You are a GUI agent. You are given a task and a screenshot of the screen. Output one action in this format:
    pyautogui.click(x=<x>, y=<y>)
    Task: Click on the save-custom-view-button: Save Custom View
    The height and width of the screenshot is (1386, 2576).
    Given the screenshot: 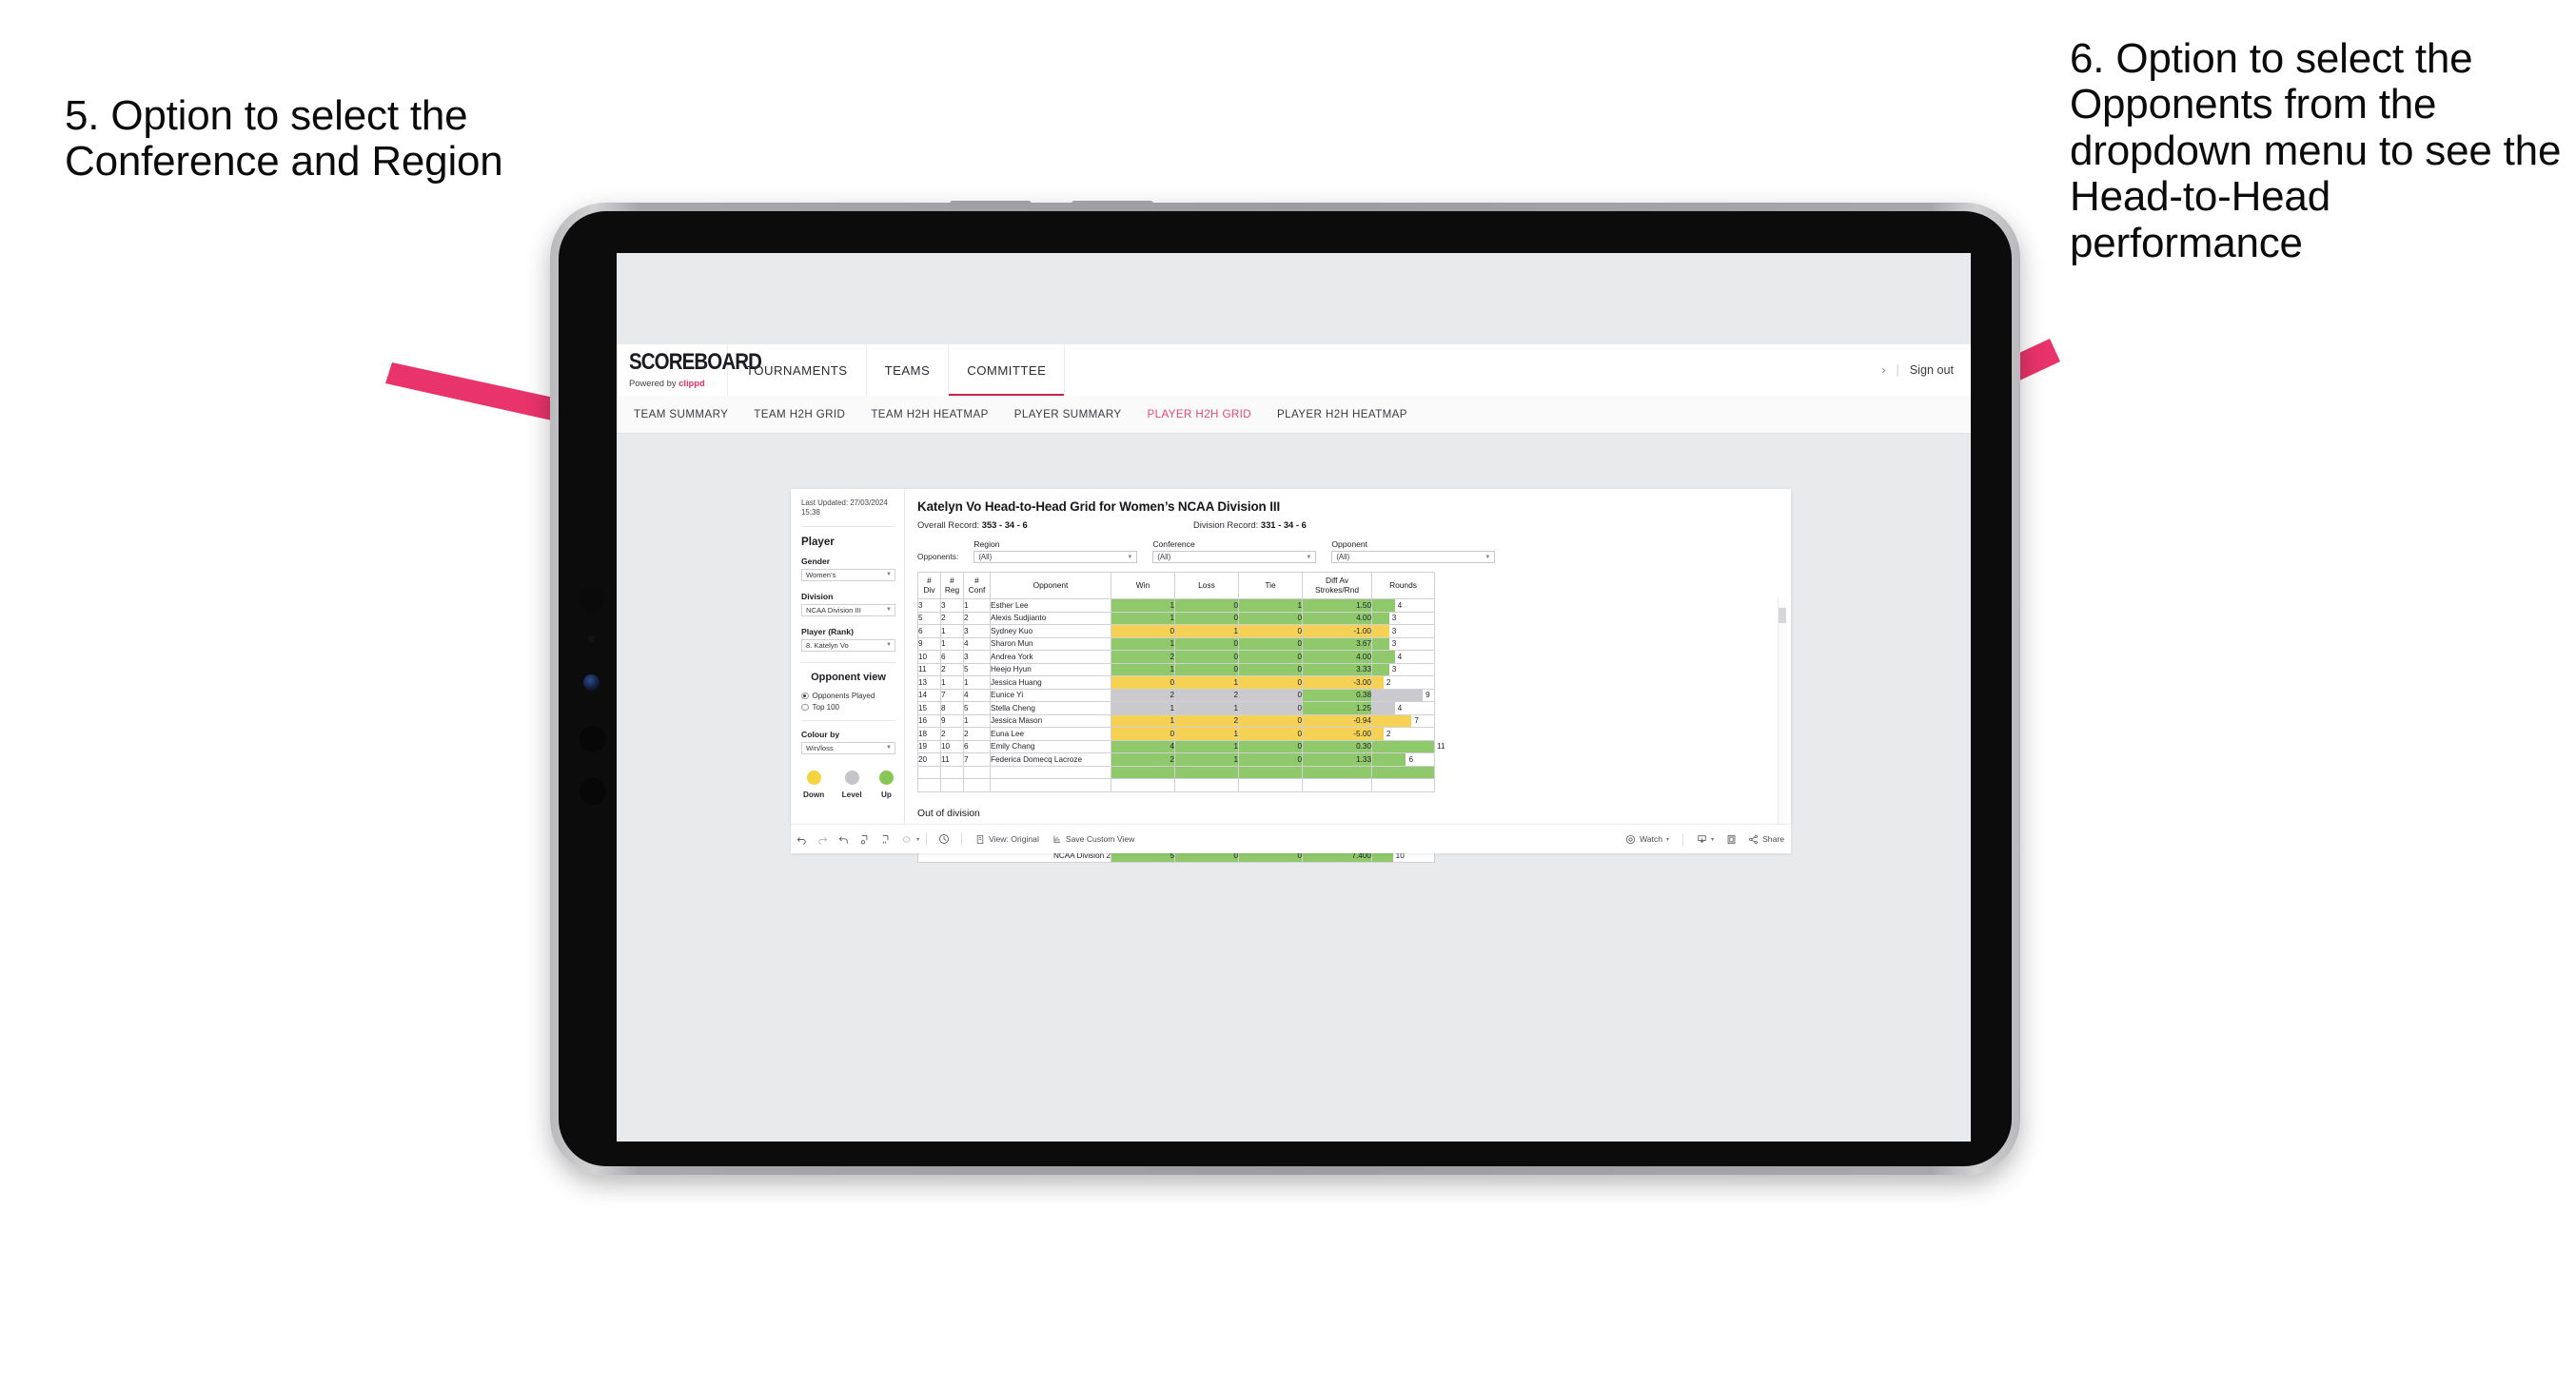 What is the action you would take?
    pyautogui.click(x=1093, y=839)
    